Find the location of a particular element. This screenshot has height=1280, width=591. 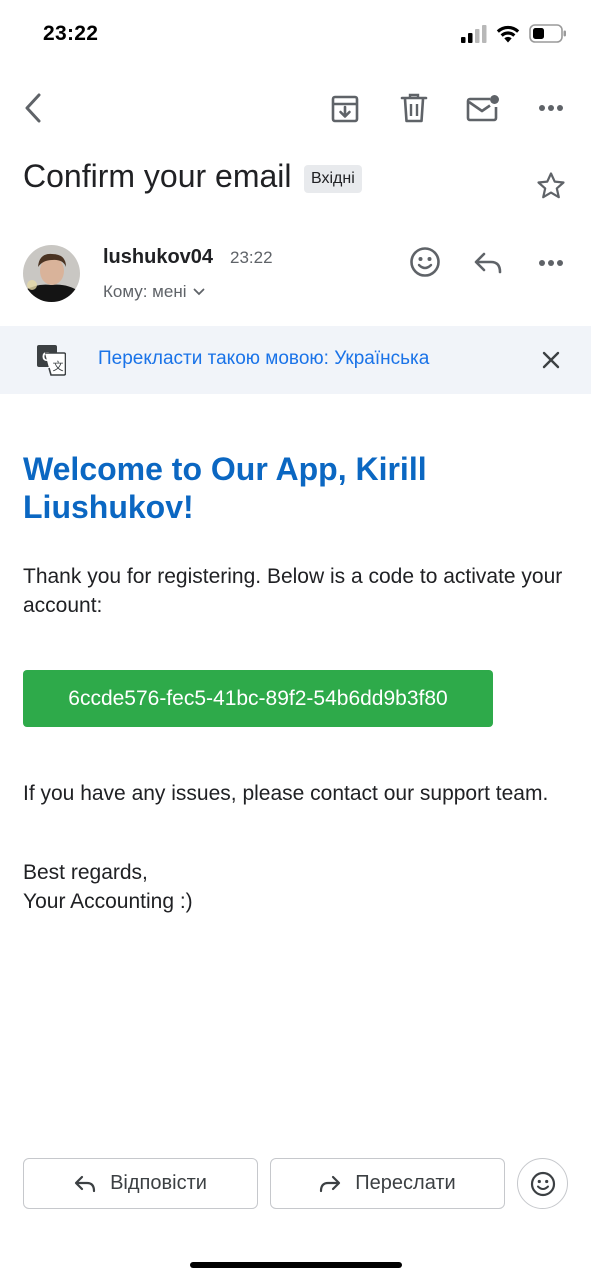

forward-icon is located at coordinates (330, 1183).